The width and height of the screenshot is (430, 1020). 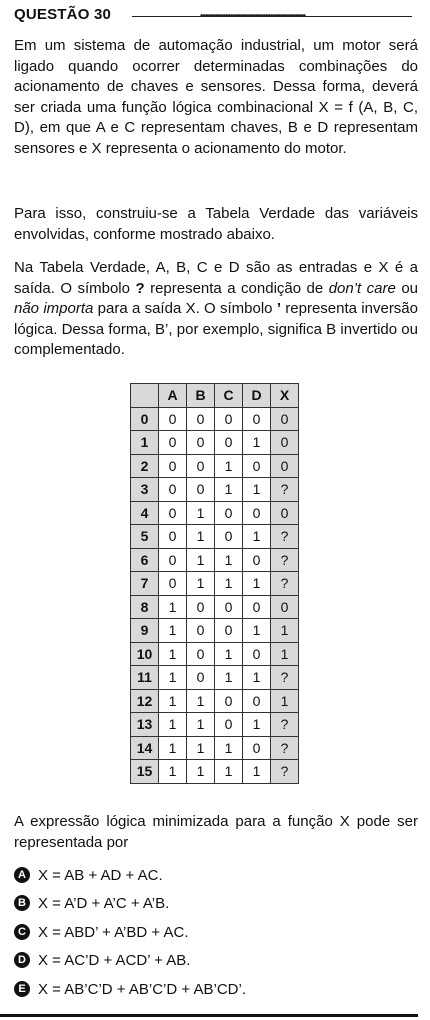 I want to click on truth-table-row: 810000, so click(x=214, y=606).